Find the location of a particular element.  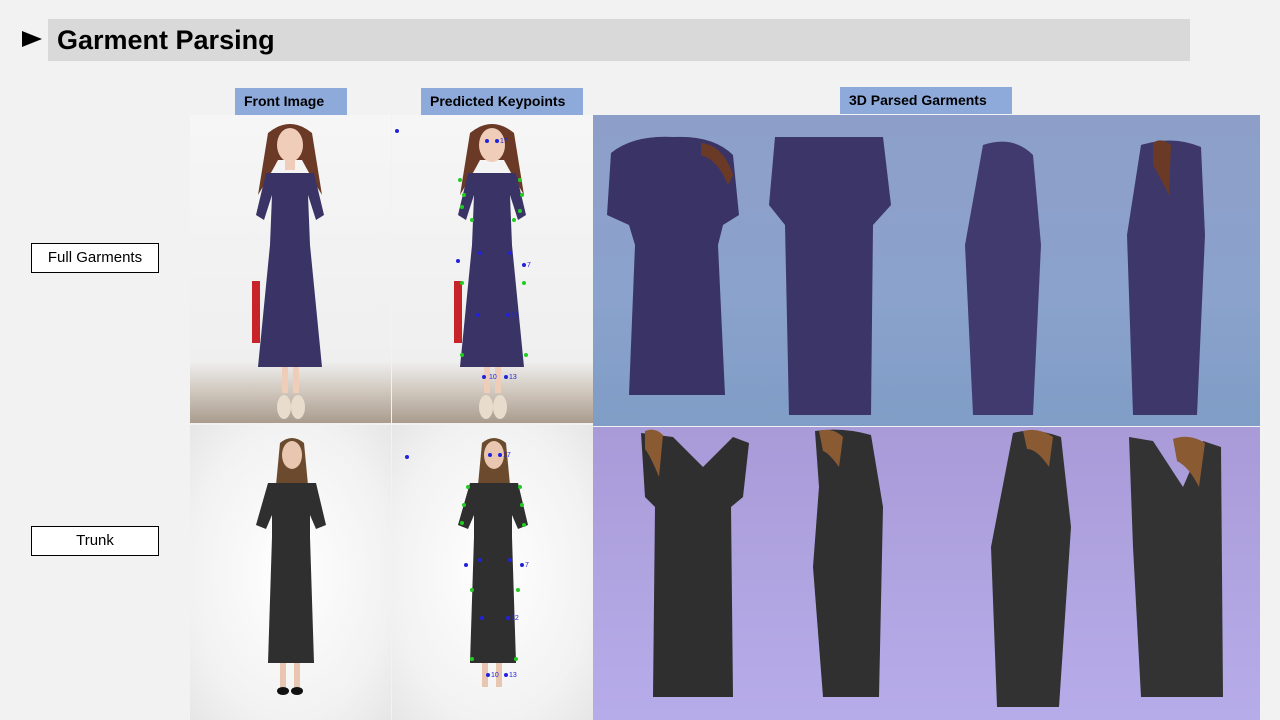

row2-keypoints-photo: 10 13 7 12 17 is located at coordinates (492, 572).